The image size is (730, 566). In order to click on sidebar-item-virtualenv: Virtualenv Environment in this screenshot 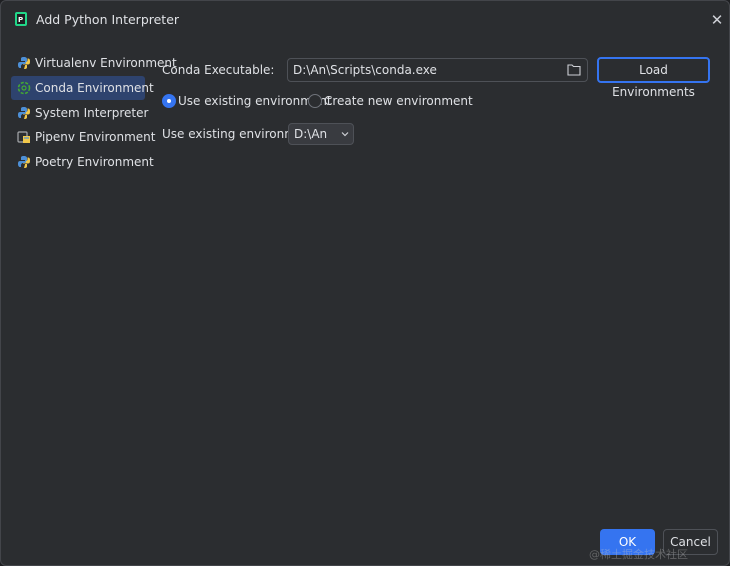, I will do `click(94, 63)`.